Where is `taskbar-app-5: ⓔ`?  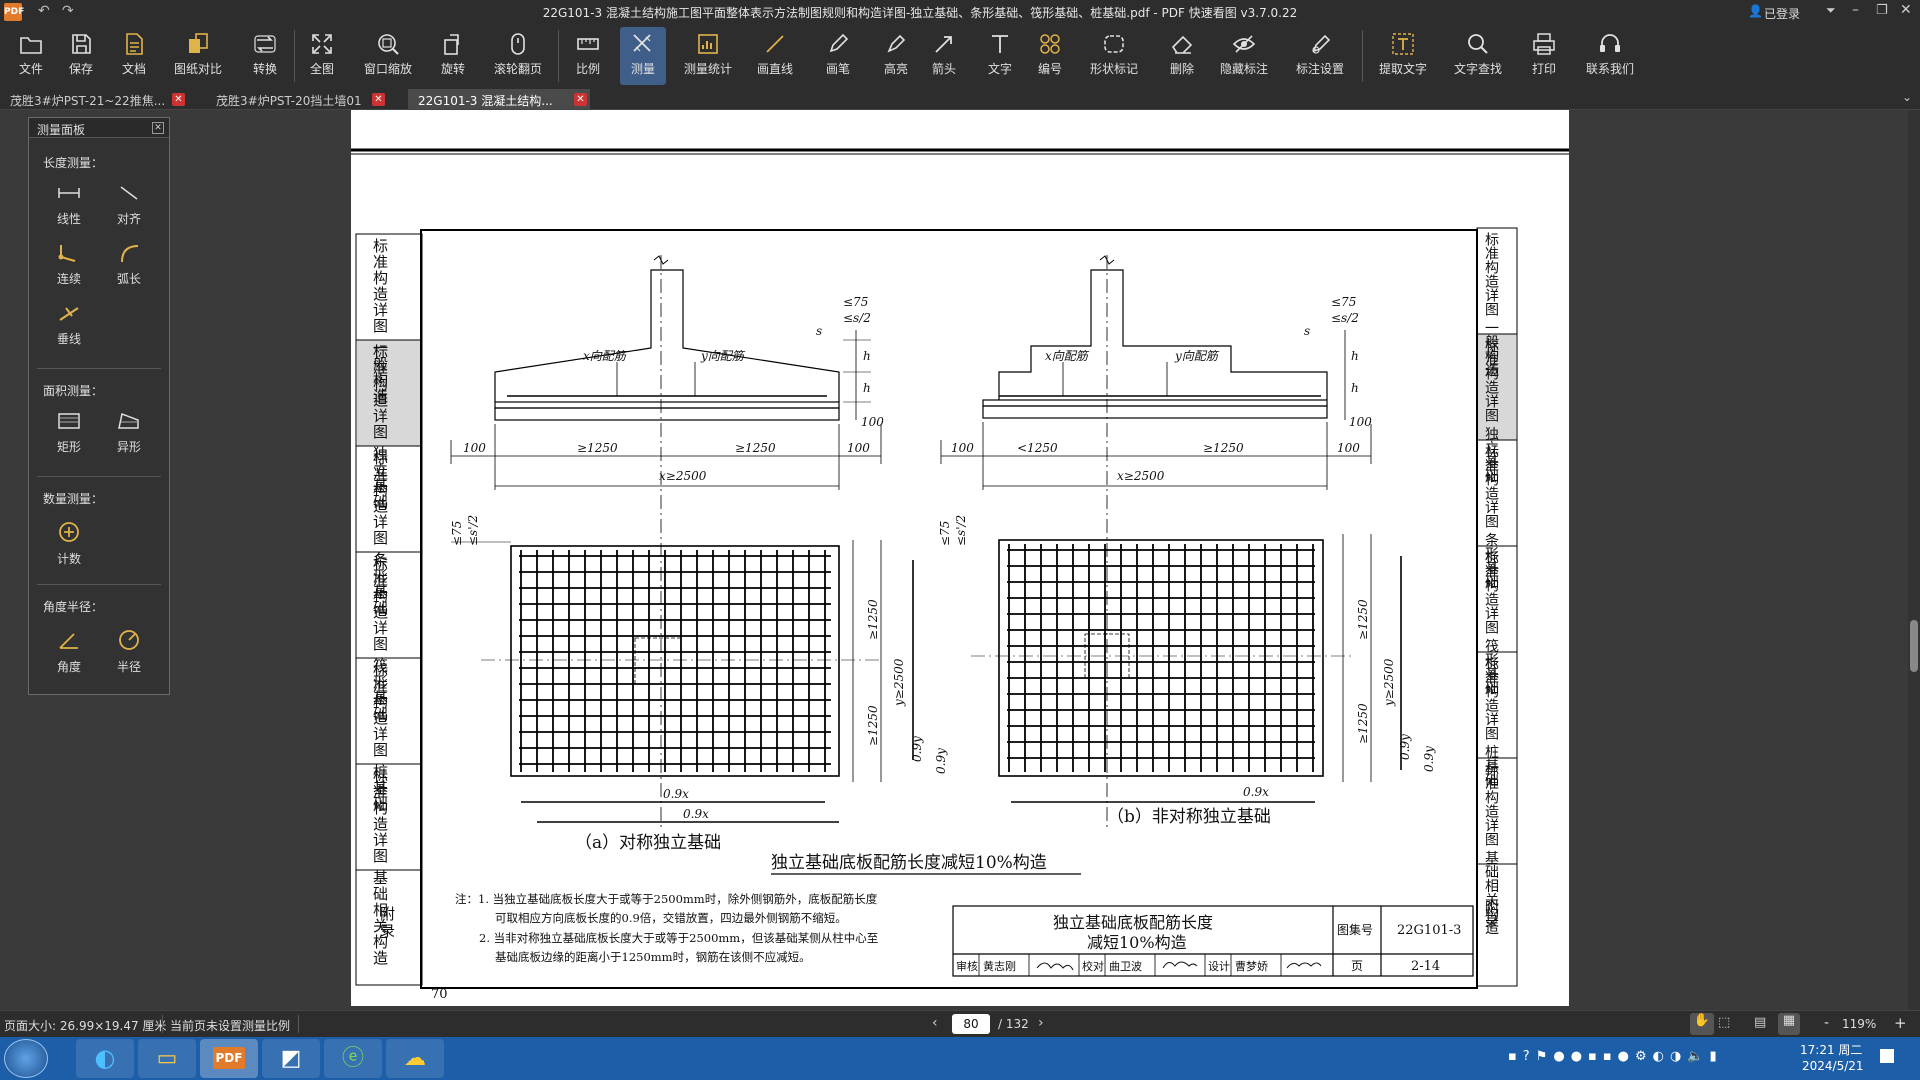
taskbar-app-5: ⓔ is located at coordinates (353, 1058).